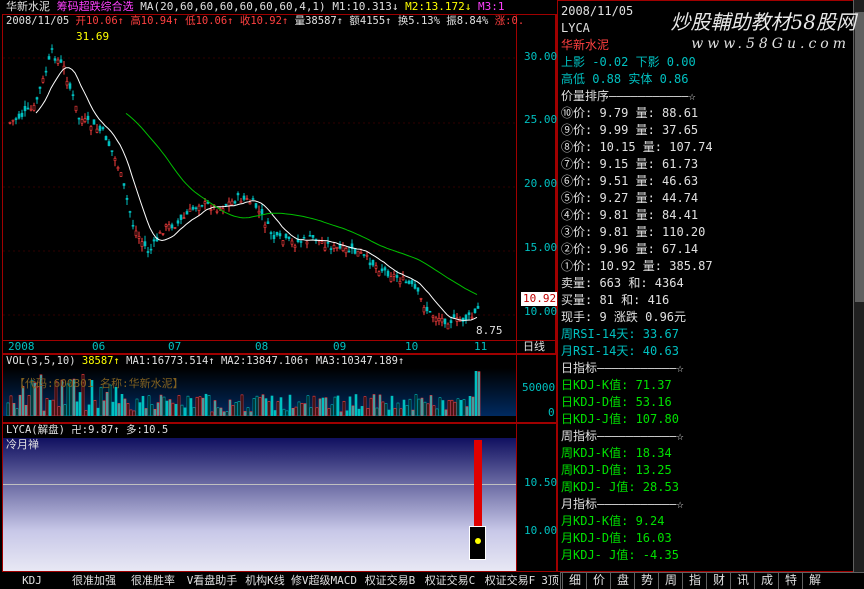 Image resolution: width=864 pixels, height=589 pixels. I want to click on tab-warrant-f: 权证交易F, so click(510, 580).